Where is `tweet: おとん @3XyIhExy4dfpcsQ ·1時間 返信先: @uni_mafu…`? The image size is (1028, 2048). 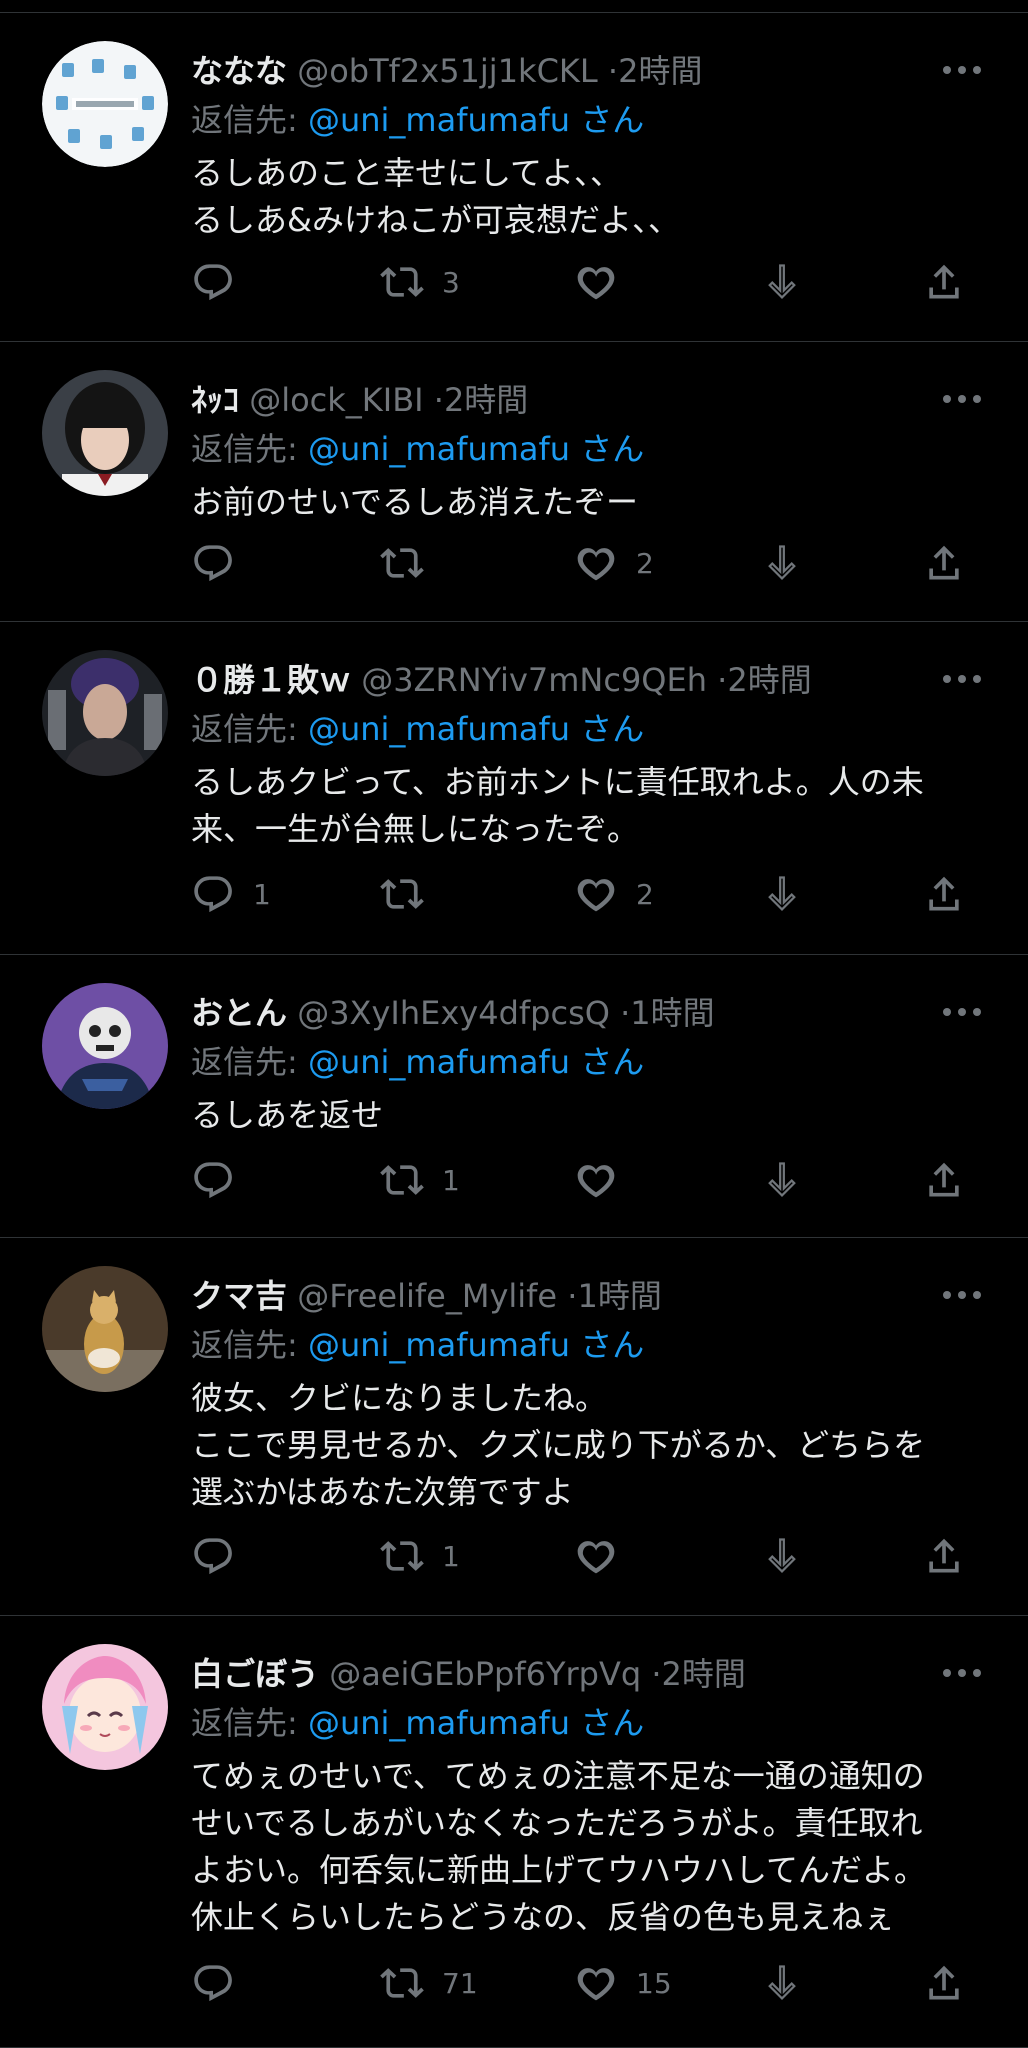 tweet: おとん @3XyIhExy4dfpcsQ ·1時間 返信先: @uni_mafu… is located at coordinates (514, 1096).